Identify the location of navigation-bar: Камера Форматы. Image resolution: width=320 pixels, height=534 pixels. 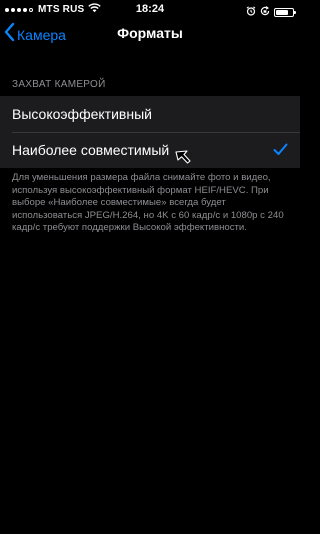
(150, 34).